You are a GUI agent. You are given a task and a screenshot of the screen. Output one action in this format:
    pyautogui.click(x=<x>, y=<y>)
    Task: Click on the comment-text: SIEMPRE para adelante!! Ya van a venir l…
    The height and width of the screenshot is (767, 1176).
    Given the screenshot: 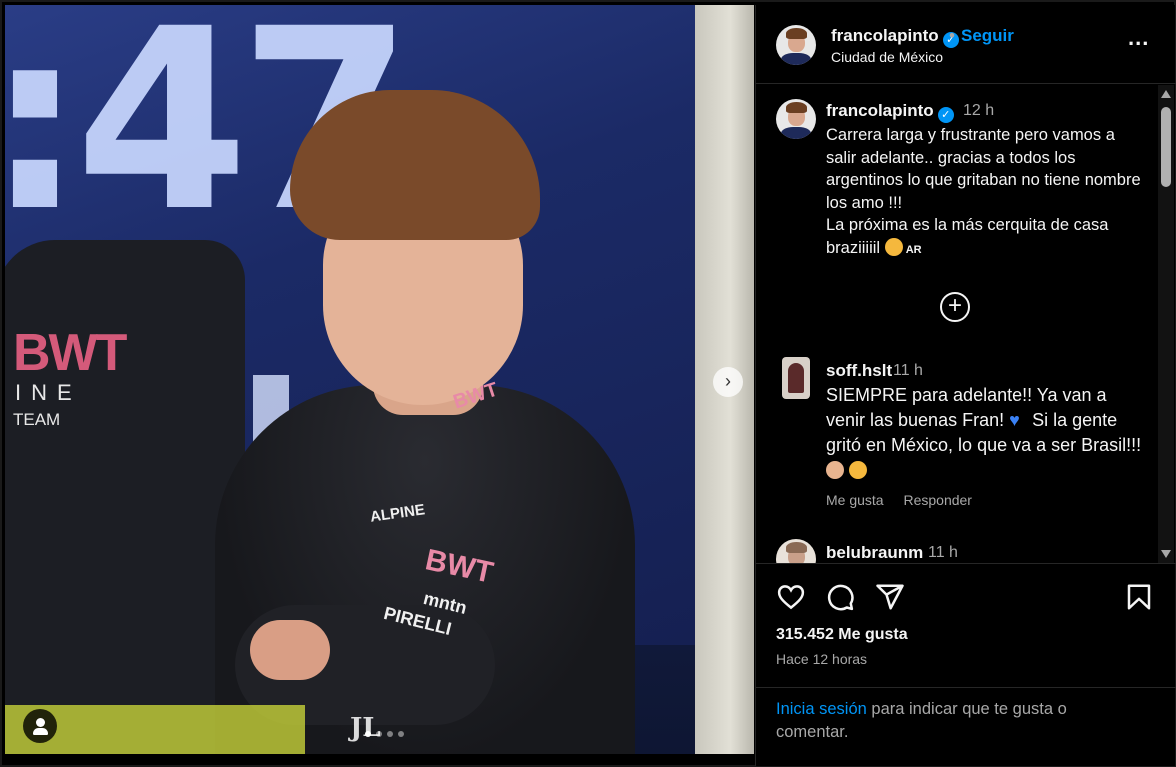 What is the action you would take?
    pyautogui.click(x=986, y=433)
    